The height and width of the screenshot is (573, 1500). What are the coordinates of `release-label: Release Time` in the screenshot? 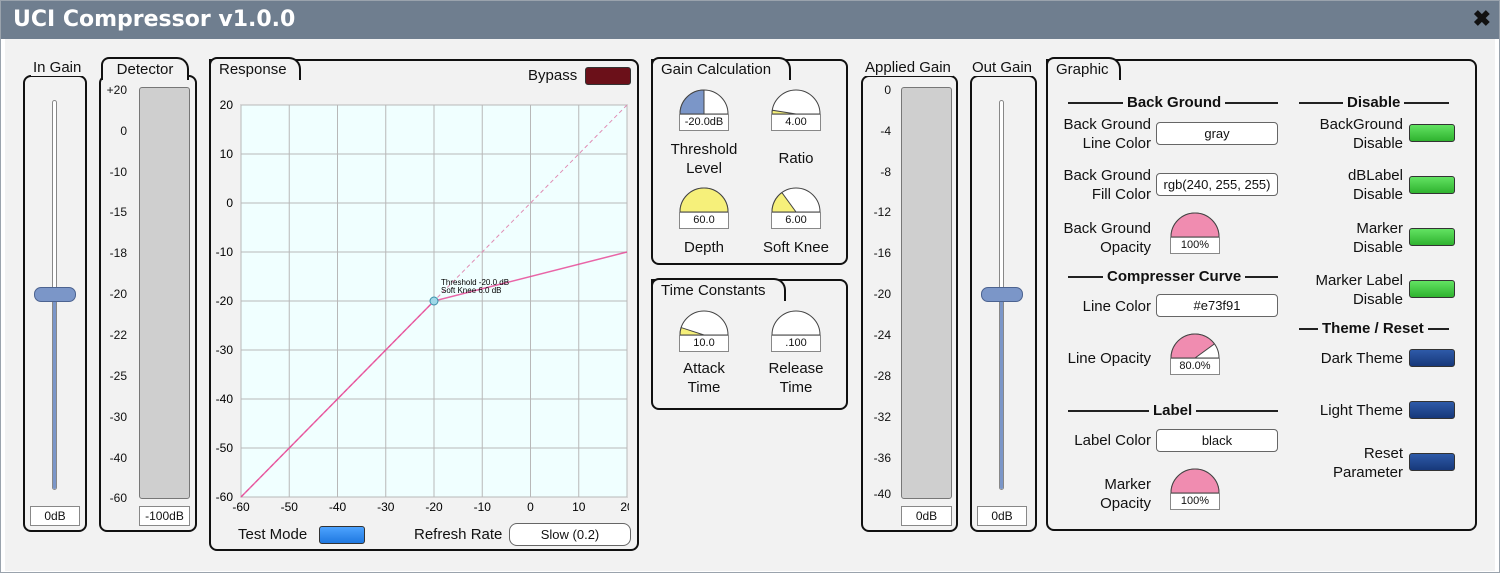 It's located at (796, 378).